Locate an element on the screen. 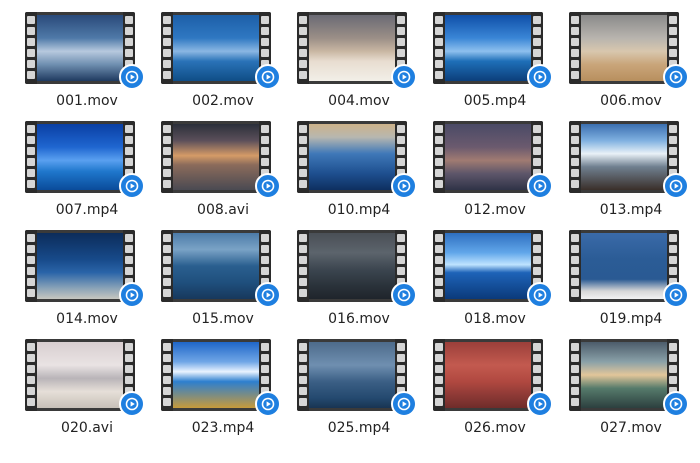  file-item: 010.mp4 is located at coordinates (365, 175).